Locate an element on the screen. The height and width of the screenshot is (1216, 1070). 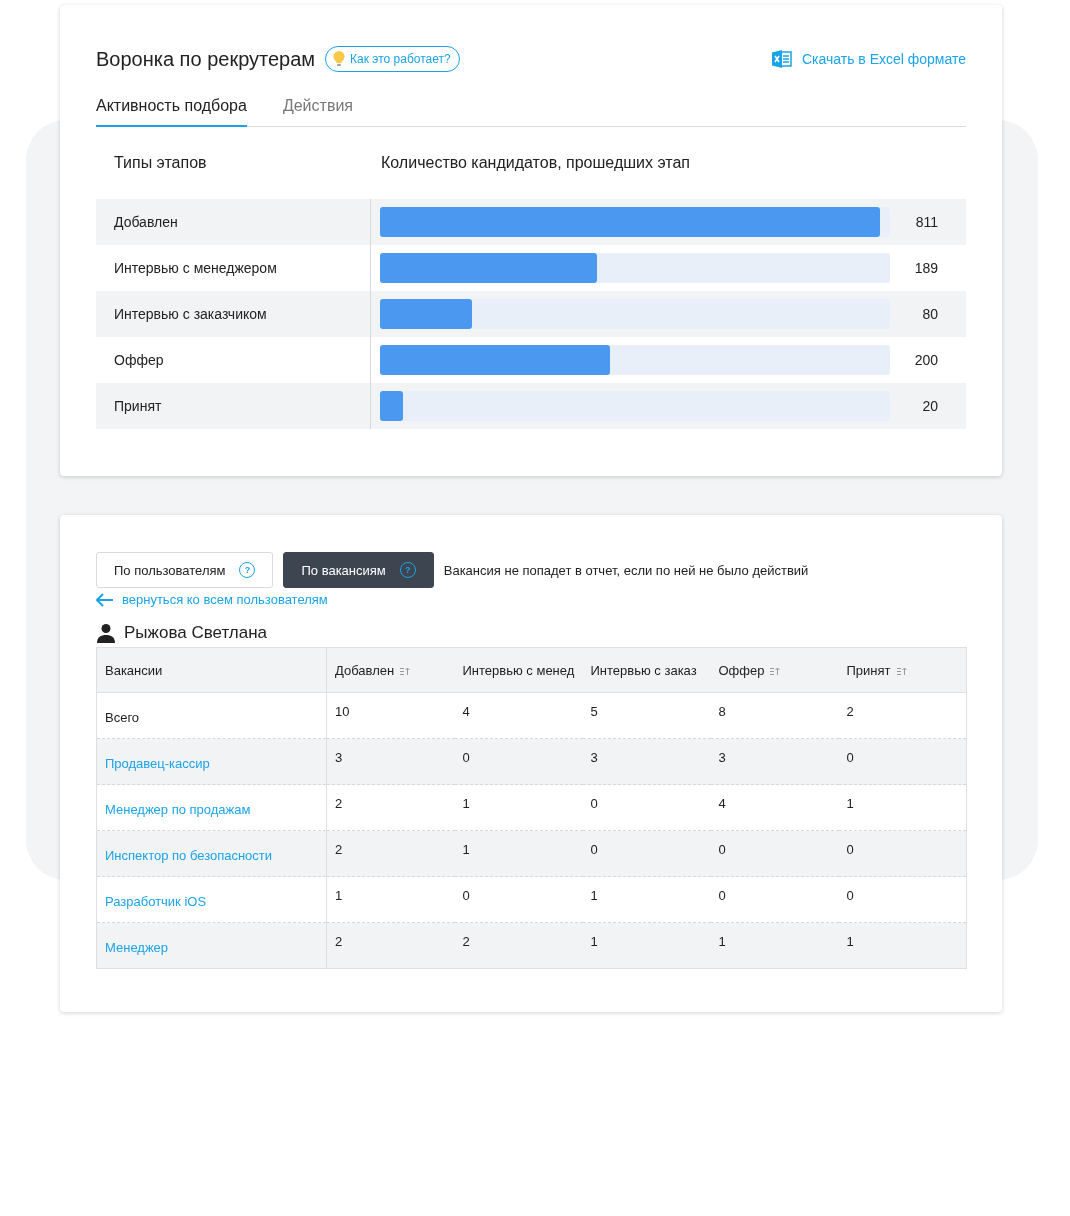
stage-name: Принят is located at coordinates (233, 406).